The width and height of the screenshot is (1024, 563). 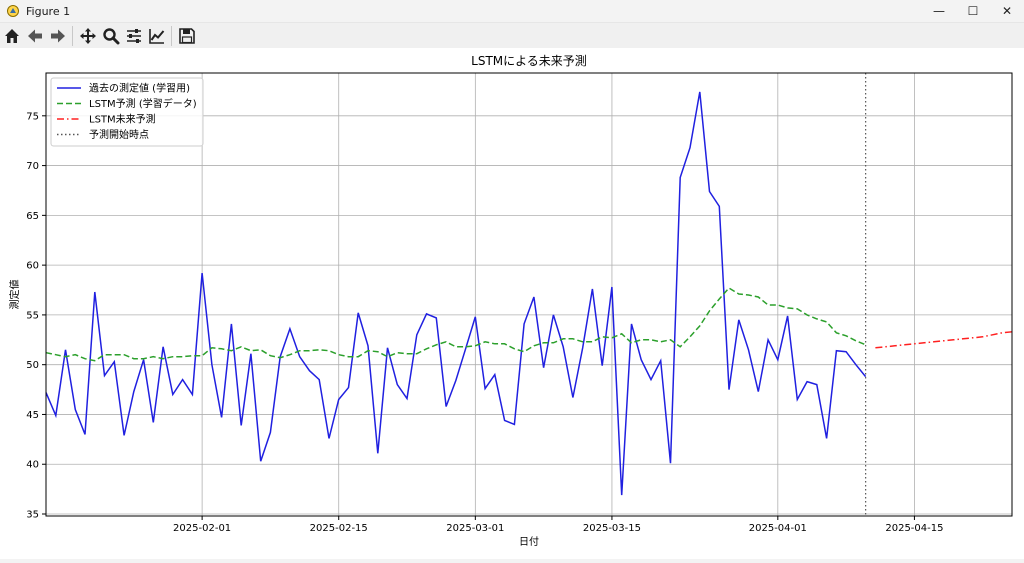 What do you see at coordinates (32, 465) in the screenshot?
I see `y-tick-label: 40` at bounding box center [32, 465].